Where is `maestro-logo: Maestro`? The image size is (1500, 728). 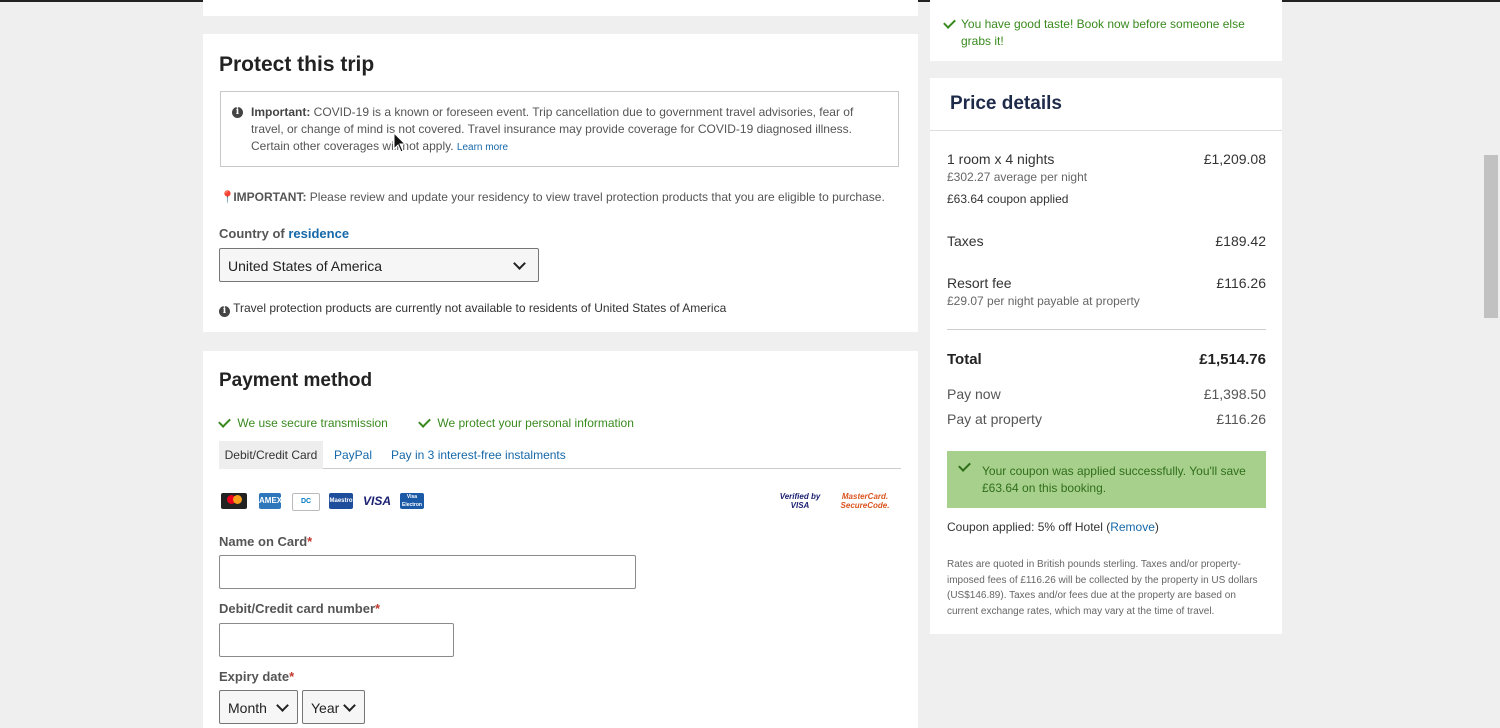 maestro-logo: Maestro is located at coordinates (341, 501).